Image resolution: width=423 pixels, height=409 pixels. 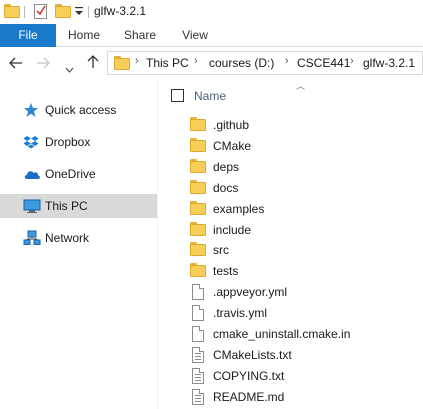 I want to click on pane-divider, so click(x=157, y=245).